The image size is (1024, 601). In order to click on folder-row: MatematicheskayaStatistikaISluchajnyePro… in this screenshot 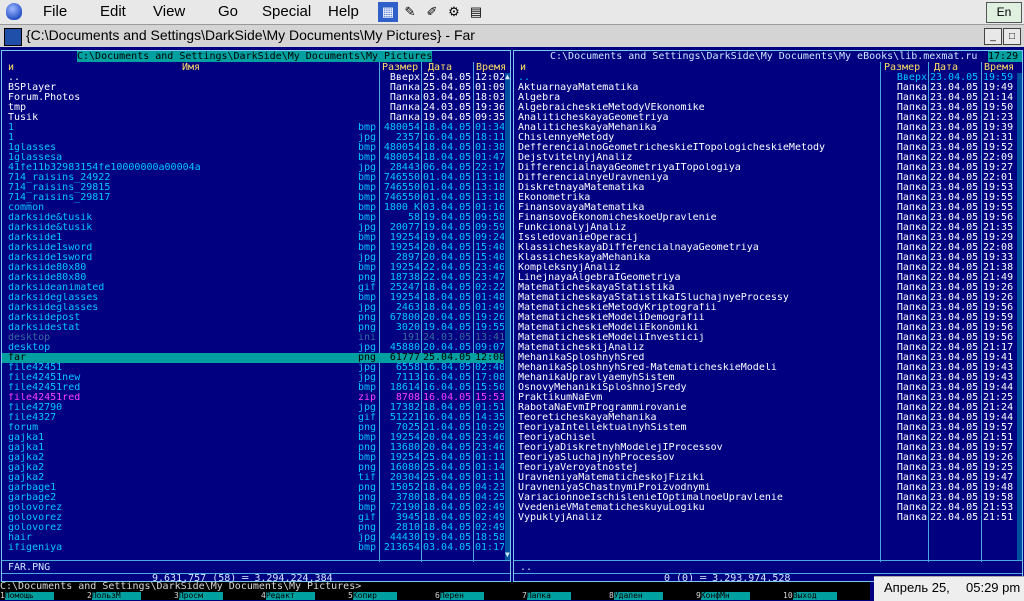, I will do `click(765, 298)`.